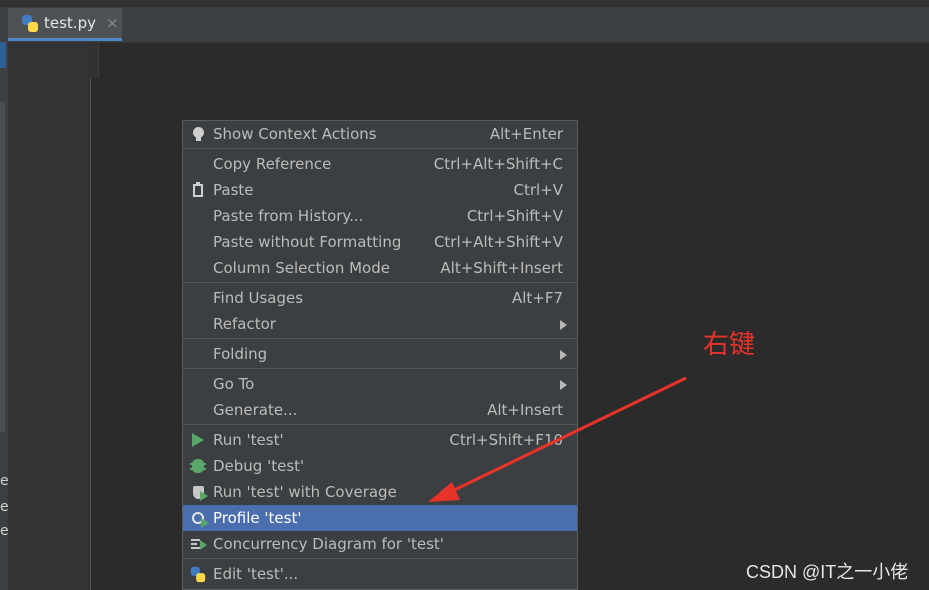 This screenshot has height=590, width=929. Describe the element at coordinates (729, 345) in the screenshot. I see `annotation-label: 右键` at that location.